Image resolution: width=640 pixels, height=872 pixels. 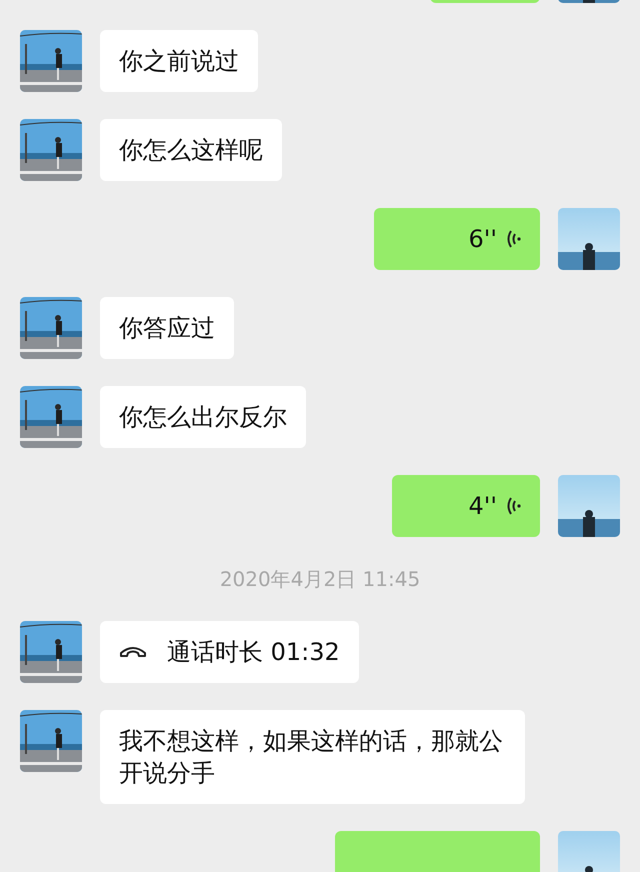 I want to click on message-bubble: 你答应过, so click(x=167, y=328).